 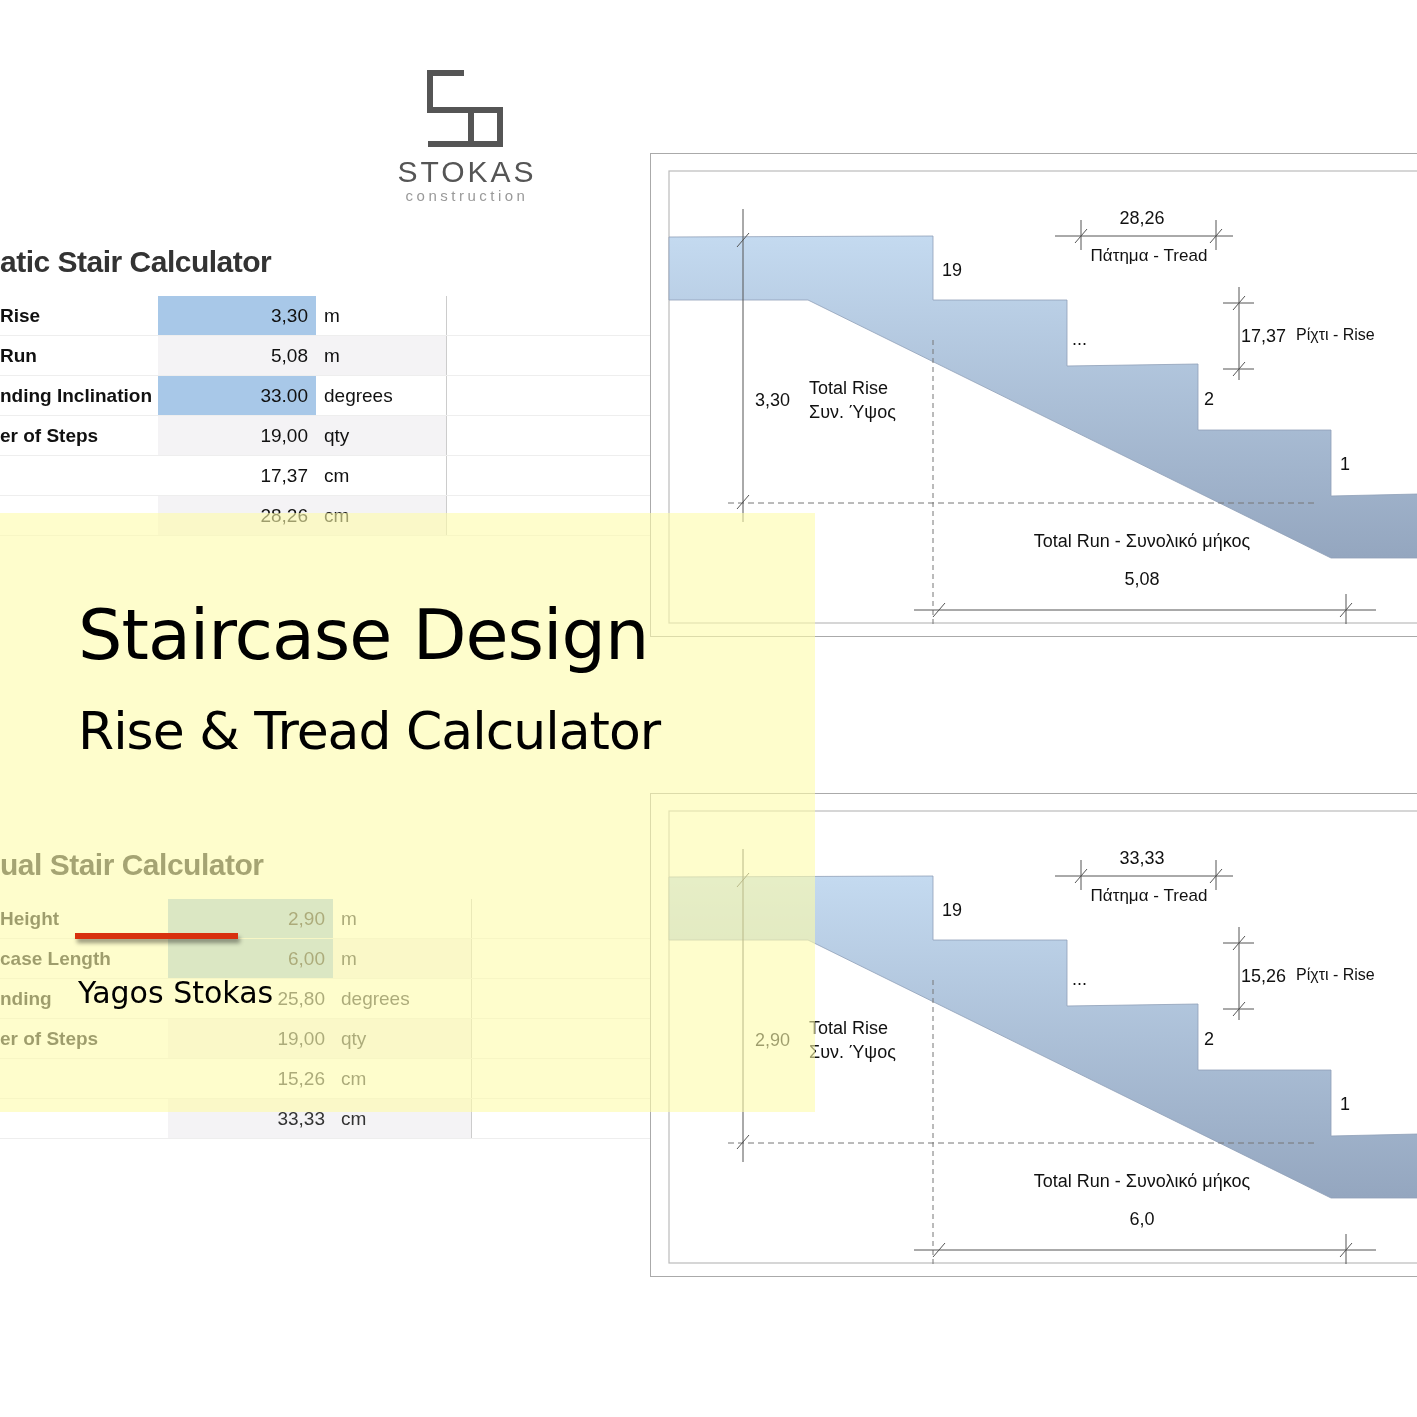 I want to click on dimension-value: 2,90, so click(x=773, y=1040).